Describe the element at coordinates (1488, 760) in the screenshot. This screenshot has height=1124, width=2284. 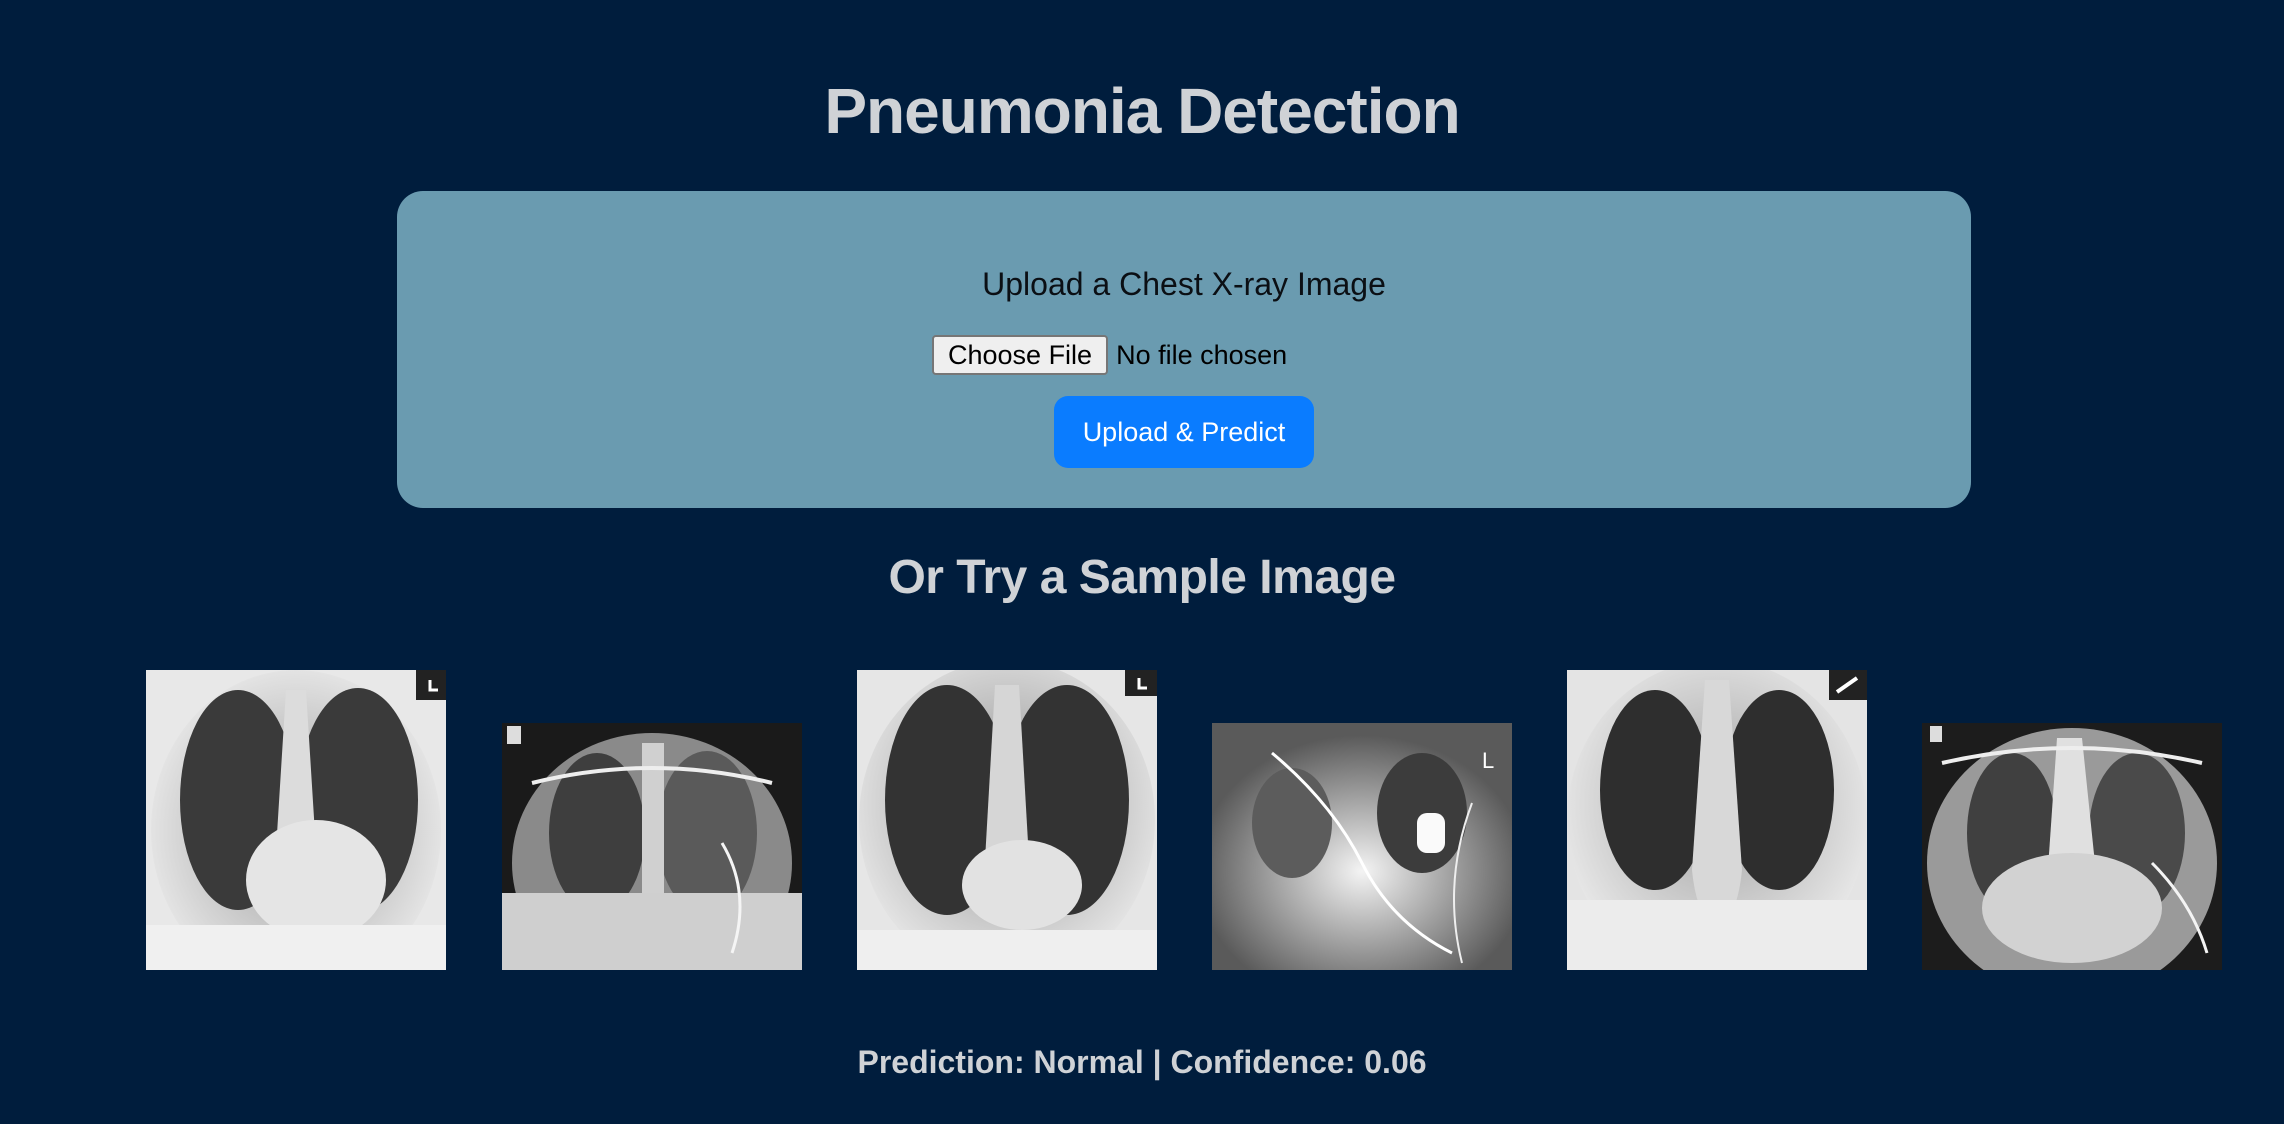
I see `svg-text: L` at that location.